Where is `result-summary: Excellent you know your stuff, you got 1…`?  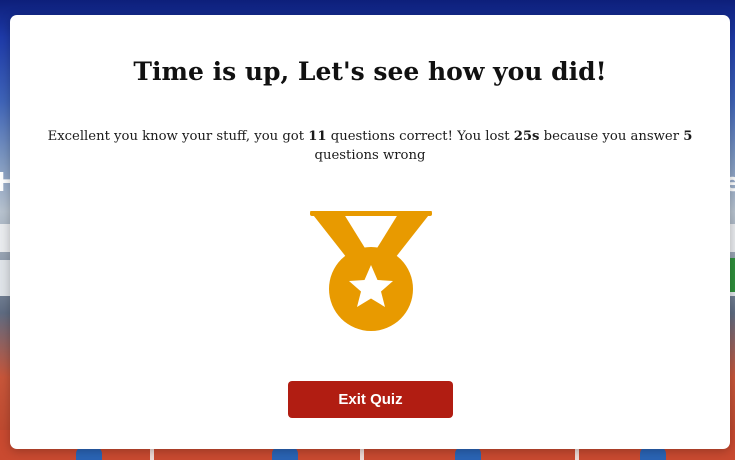
result-summary: Excellent you know your stuff, you got 1… is located at coordinates (370, 146).